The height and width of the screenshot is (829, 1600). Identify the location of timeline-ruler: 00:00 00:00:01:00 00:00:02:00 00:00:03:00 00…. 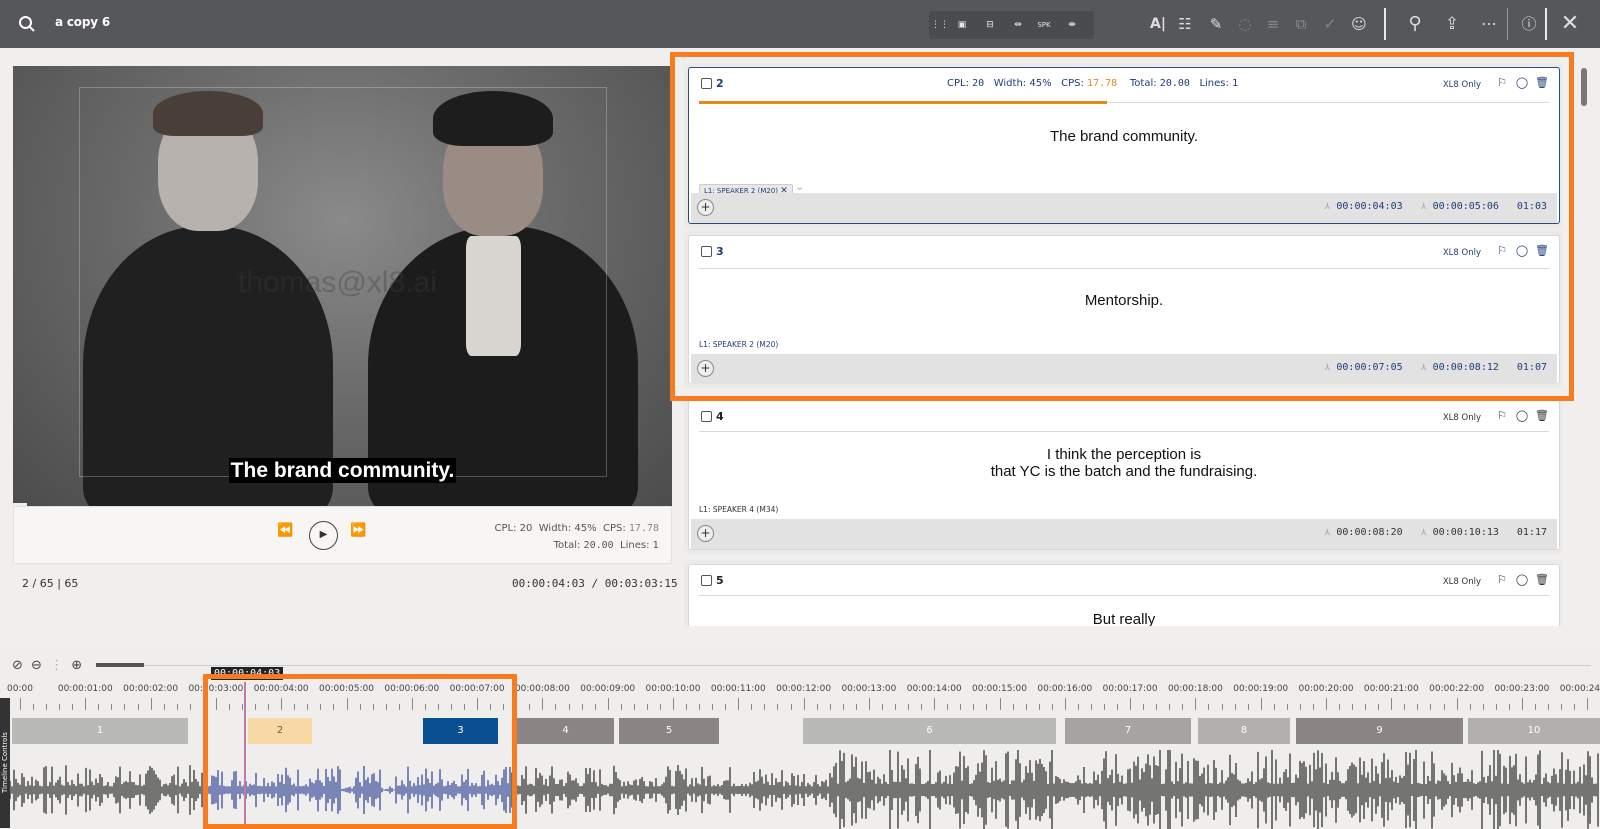
(800, 697).